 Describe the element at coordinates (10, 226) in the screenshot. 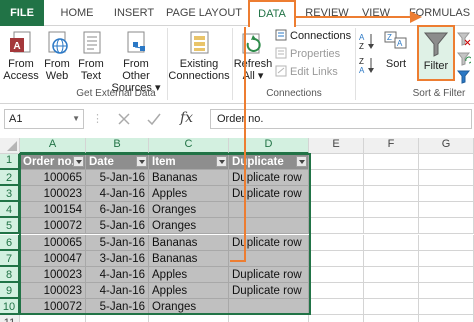

I see `row-header-5: 5` at that location.